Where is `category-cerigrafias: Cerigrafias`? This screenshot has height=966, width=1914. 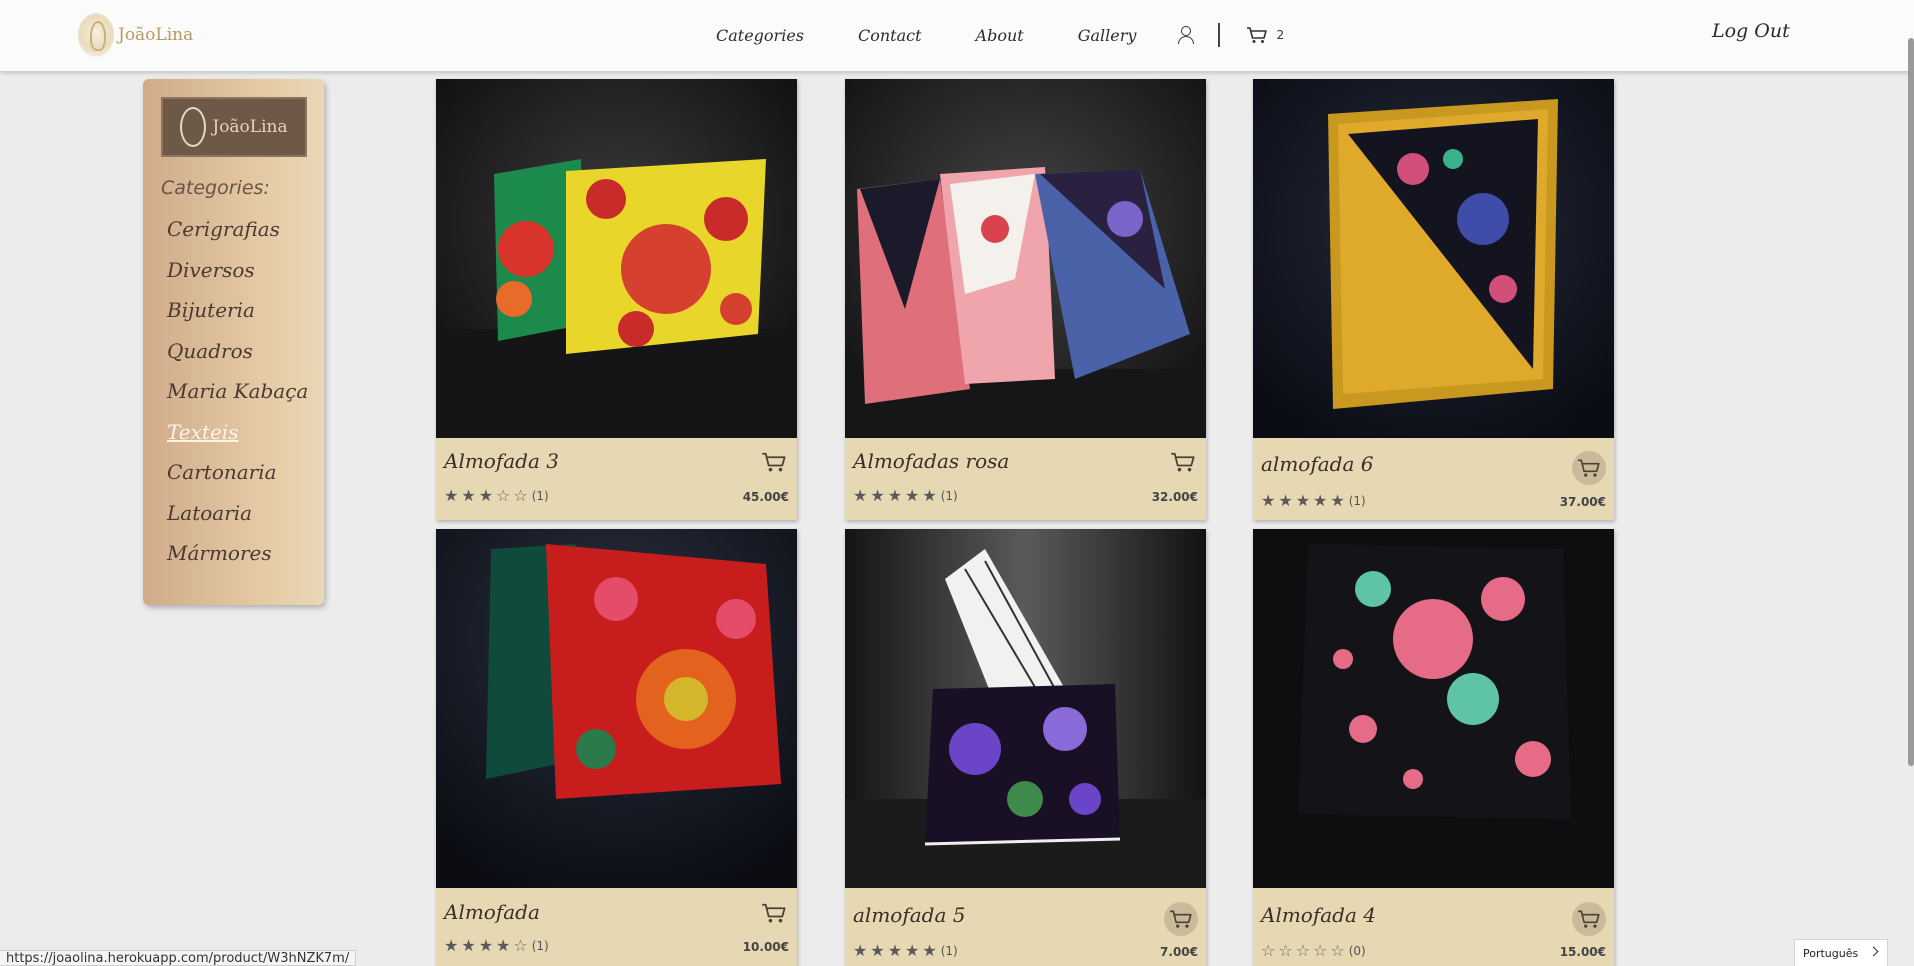
category-cerigrafias: Cerigrafias is located at coordinates (237, 237).